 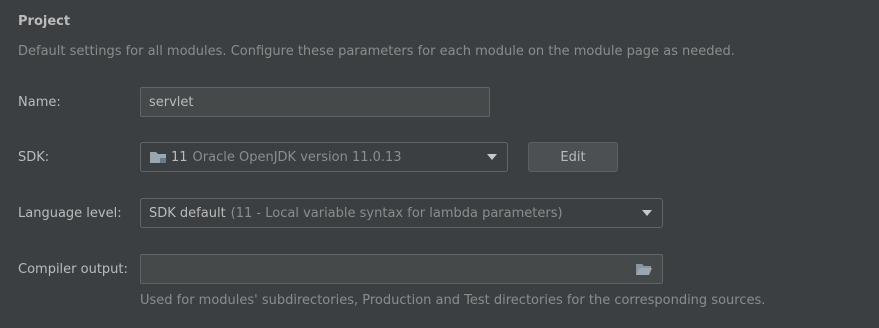 What do you see at coordinates (34, 157) in the screenshot?
I see `sdk-label: SDK:` at bounding box center [34, 157].